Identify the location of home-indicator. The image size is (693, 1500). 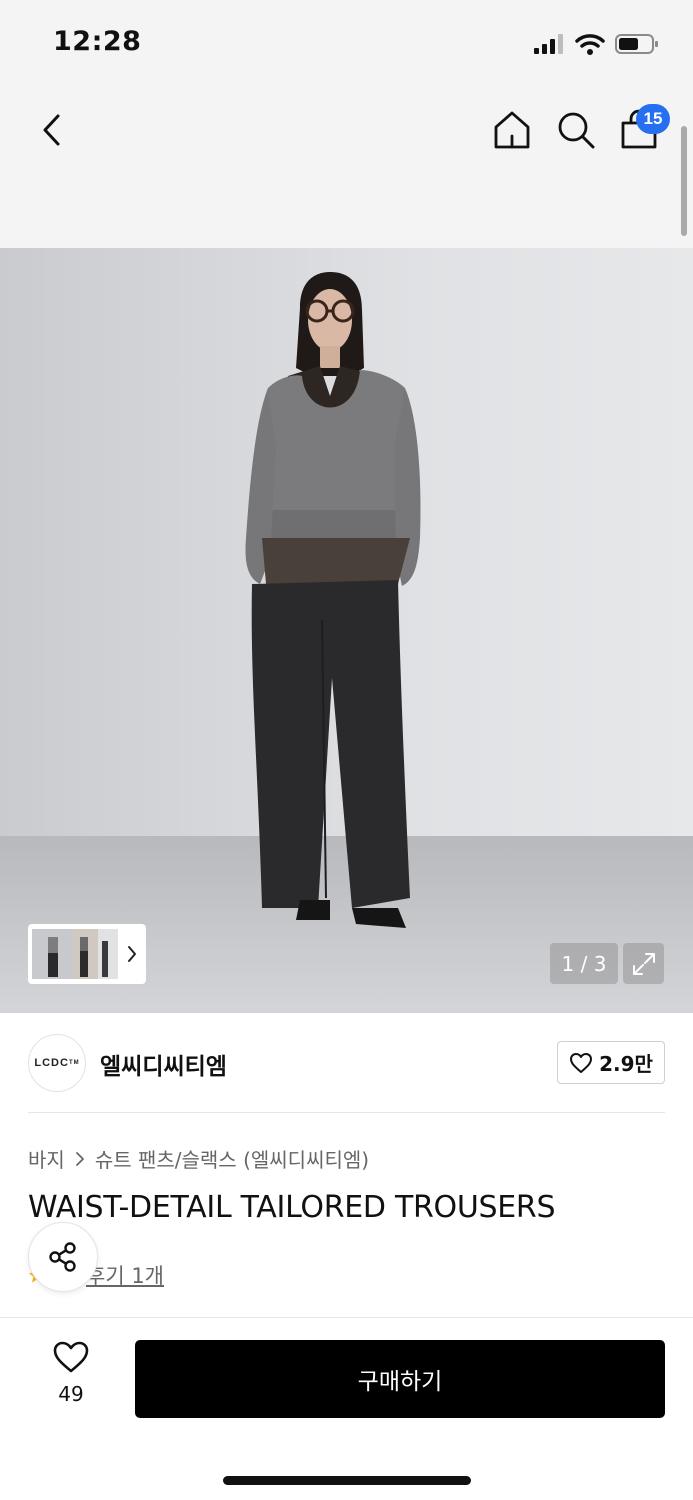
(347, 1480).